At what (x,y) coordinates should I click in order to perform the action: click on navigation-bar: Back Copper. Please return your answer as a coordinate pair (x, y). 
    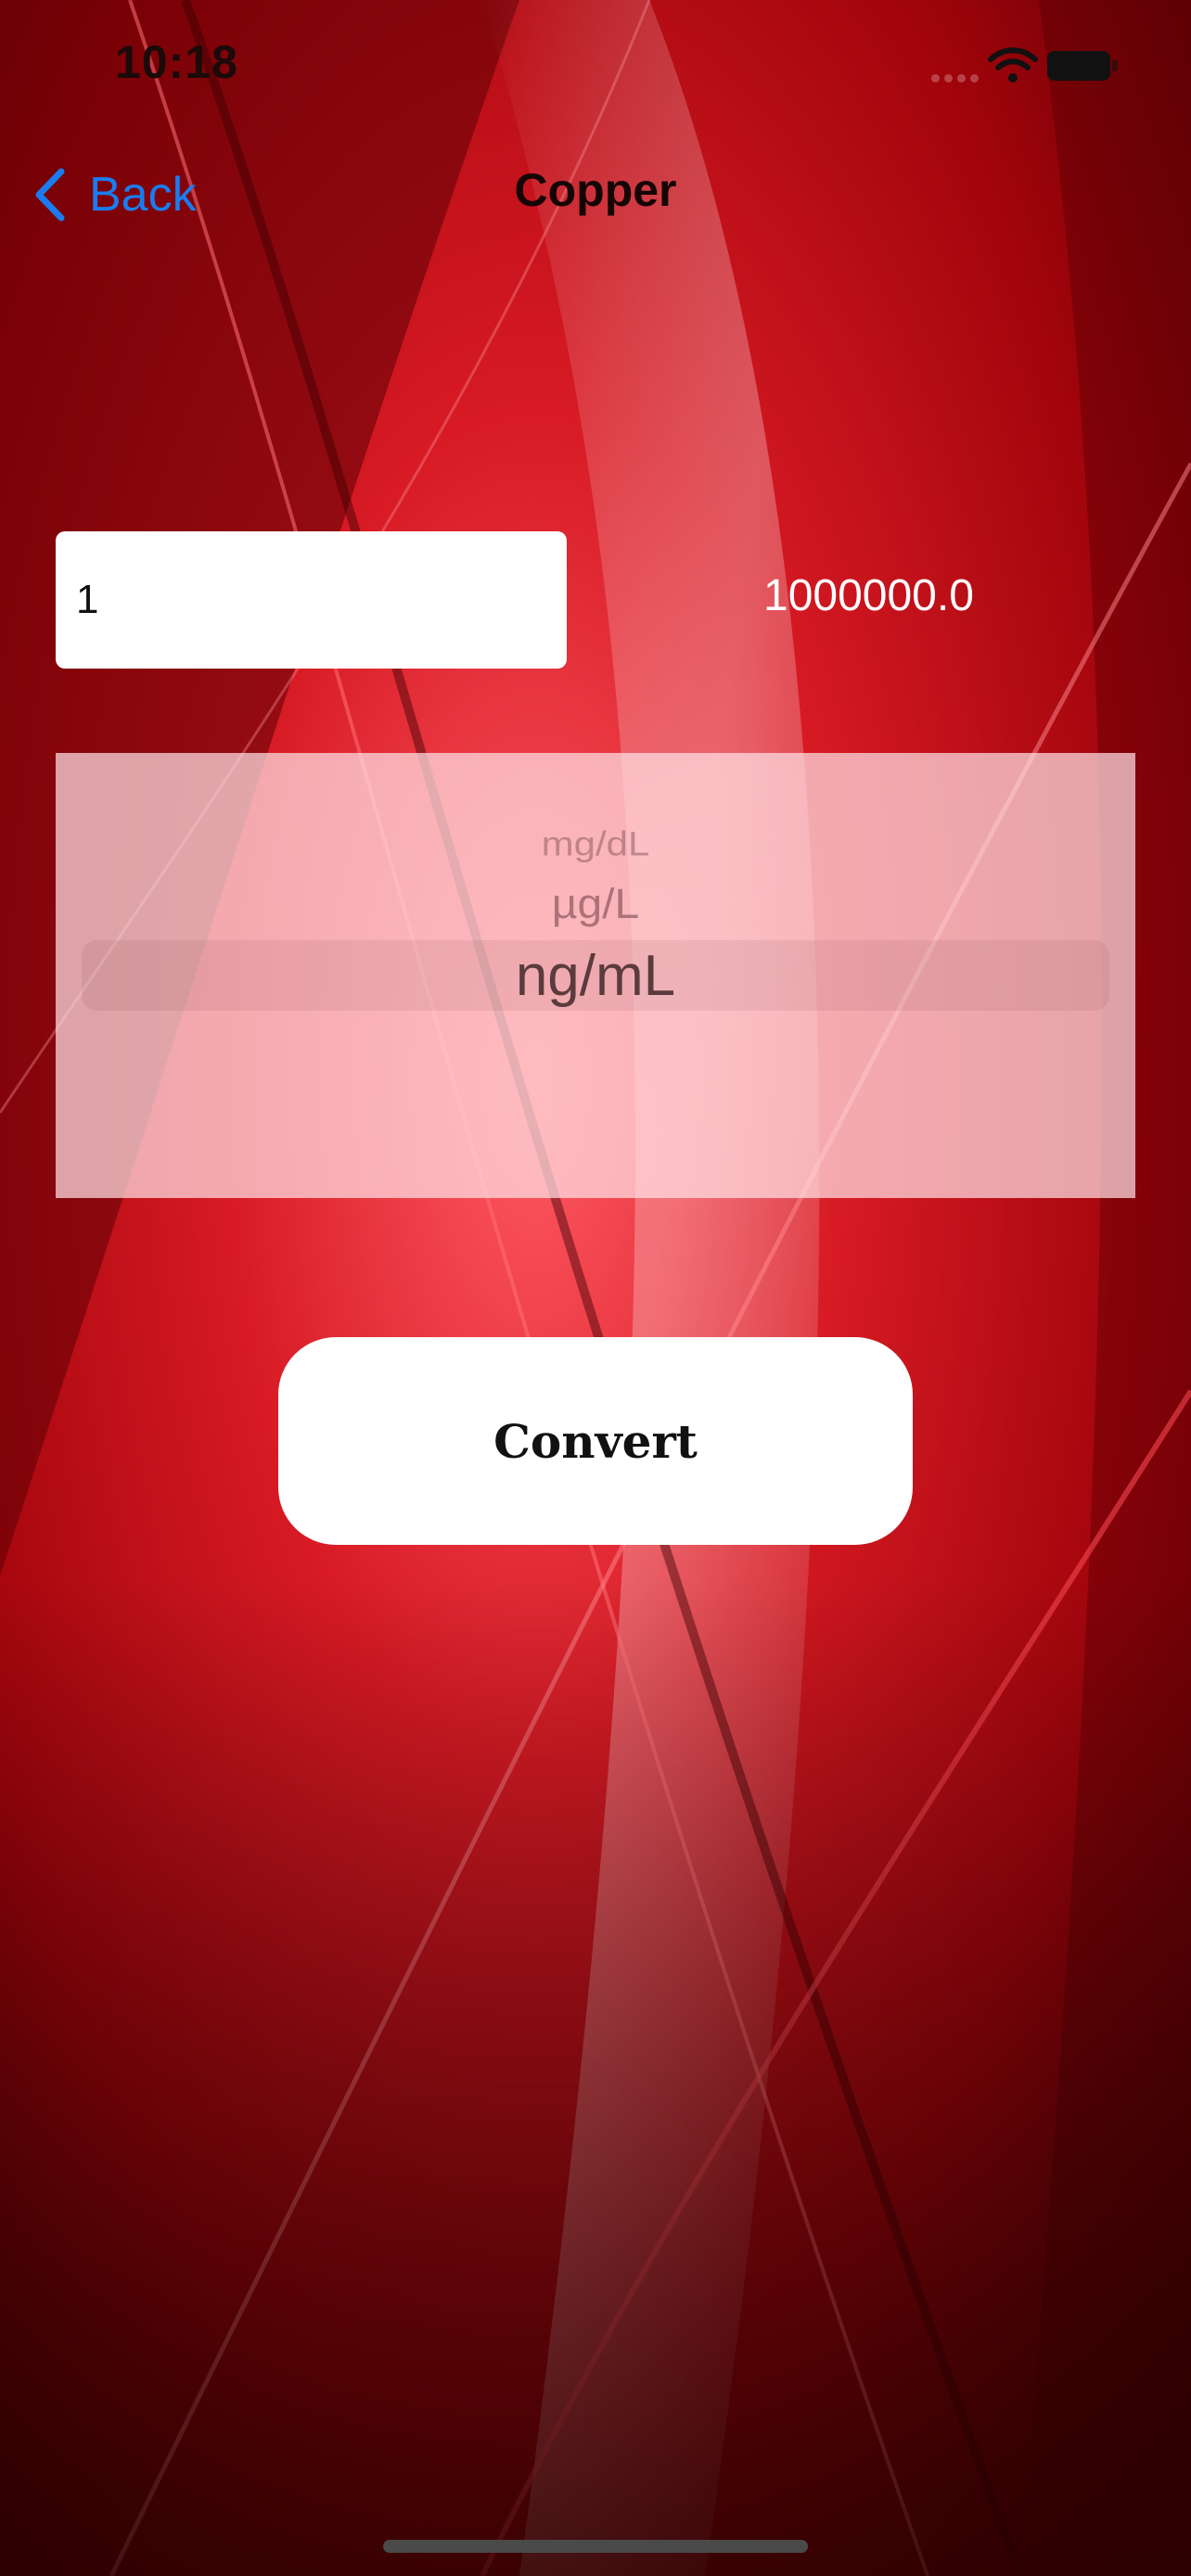
    Looking at the image, I should click on (595, 194).